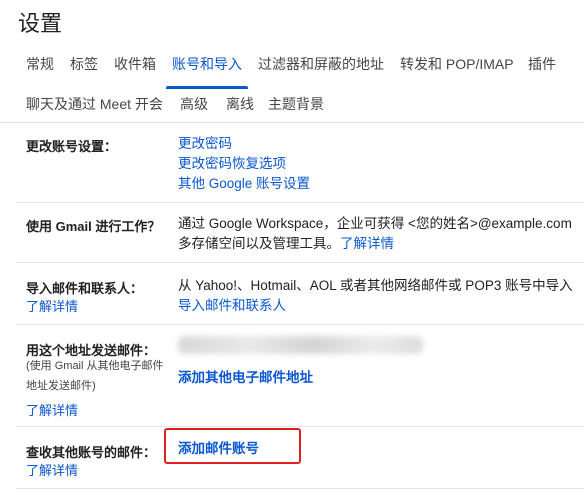 This screenshot has height=494, width=584. What do you see at coordinates (52, 305) in the screenshot?
I see `import-learn-more-link: 了解详情` at bounding box center [52, 305].